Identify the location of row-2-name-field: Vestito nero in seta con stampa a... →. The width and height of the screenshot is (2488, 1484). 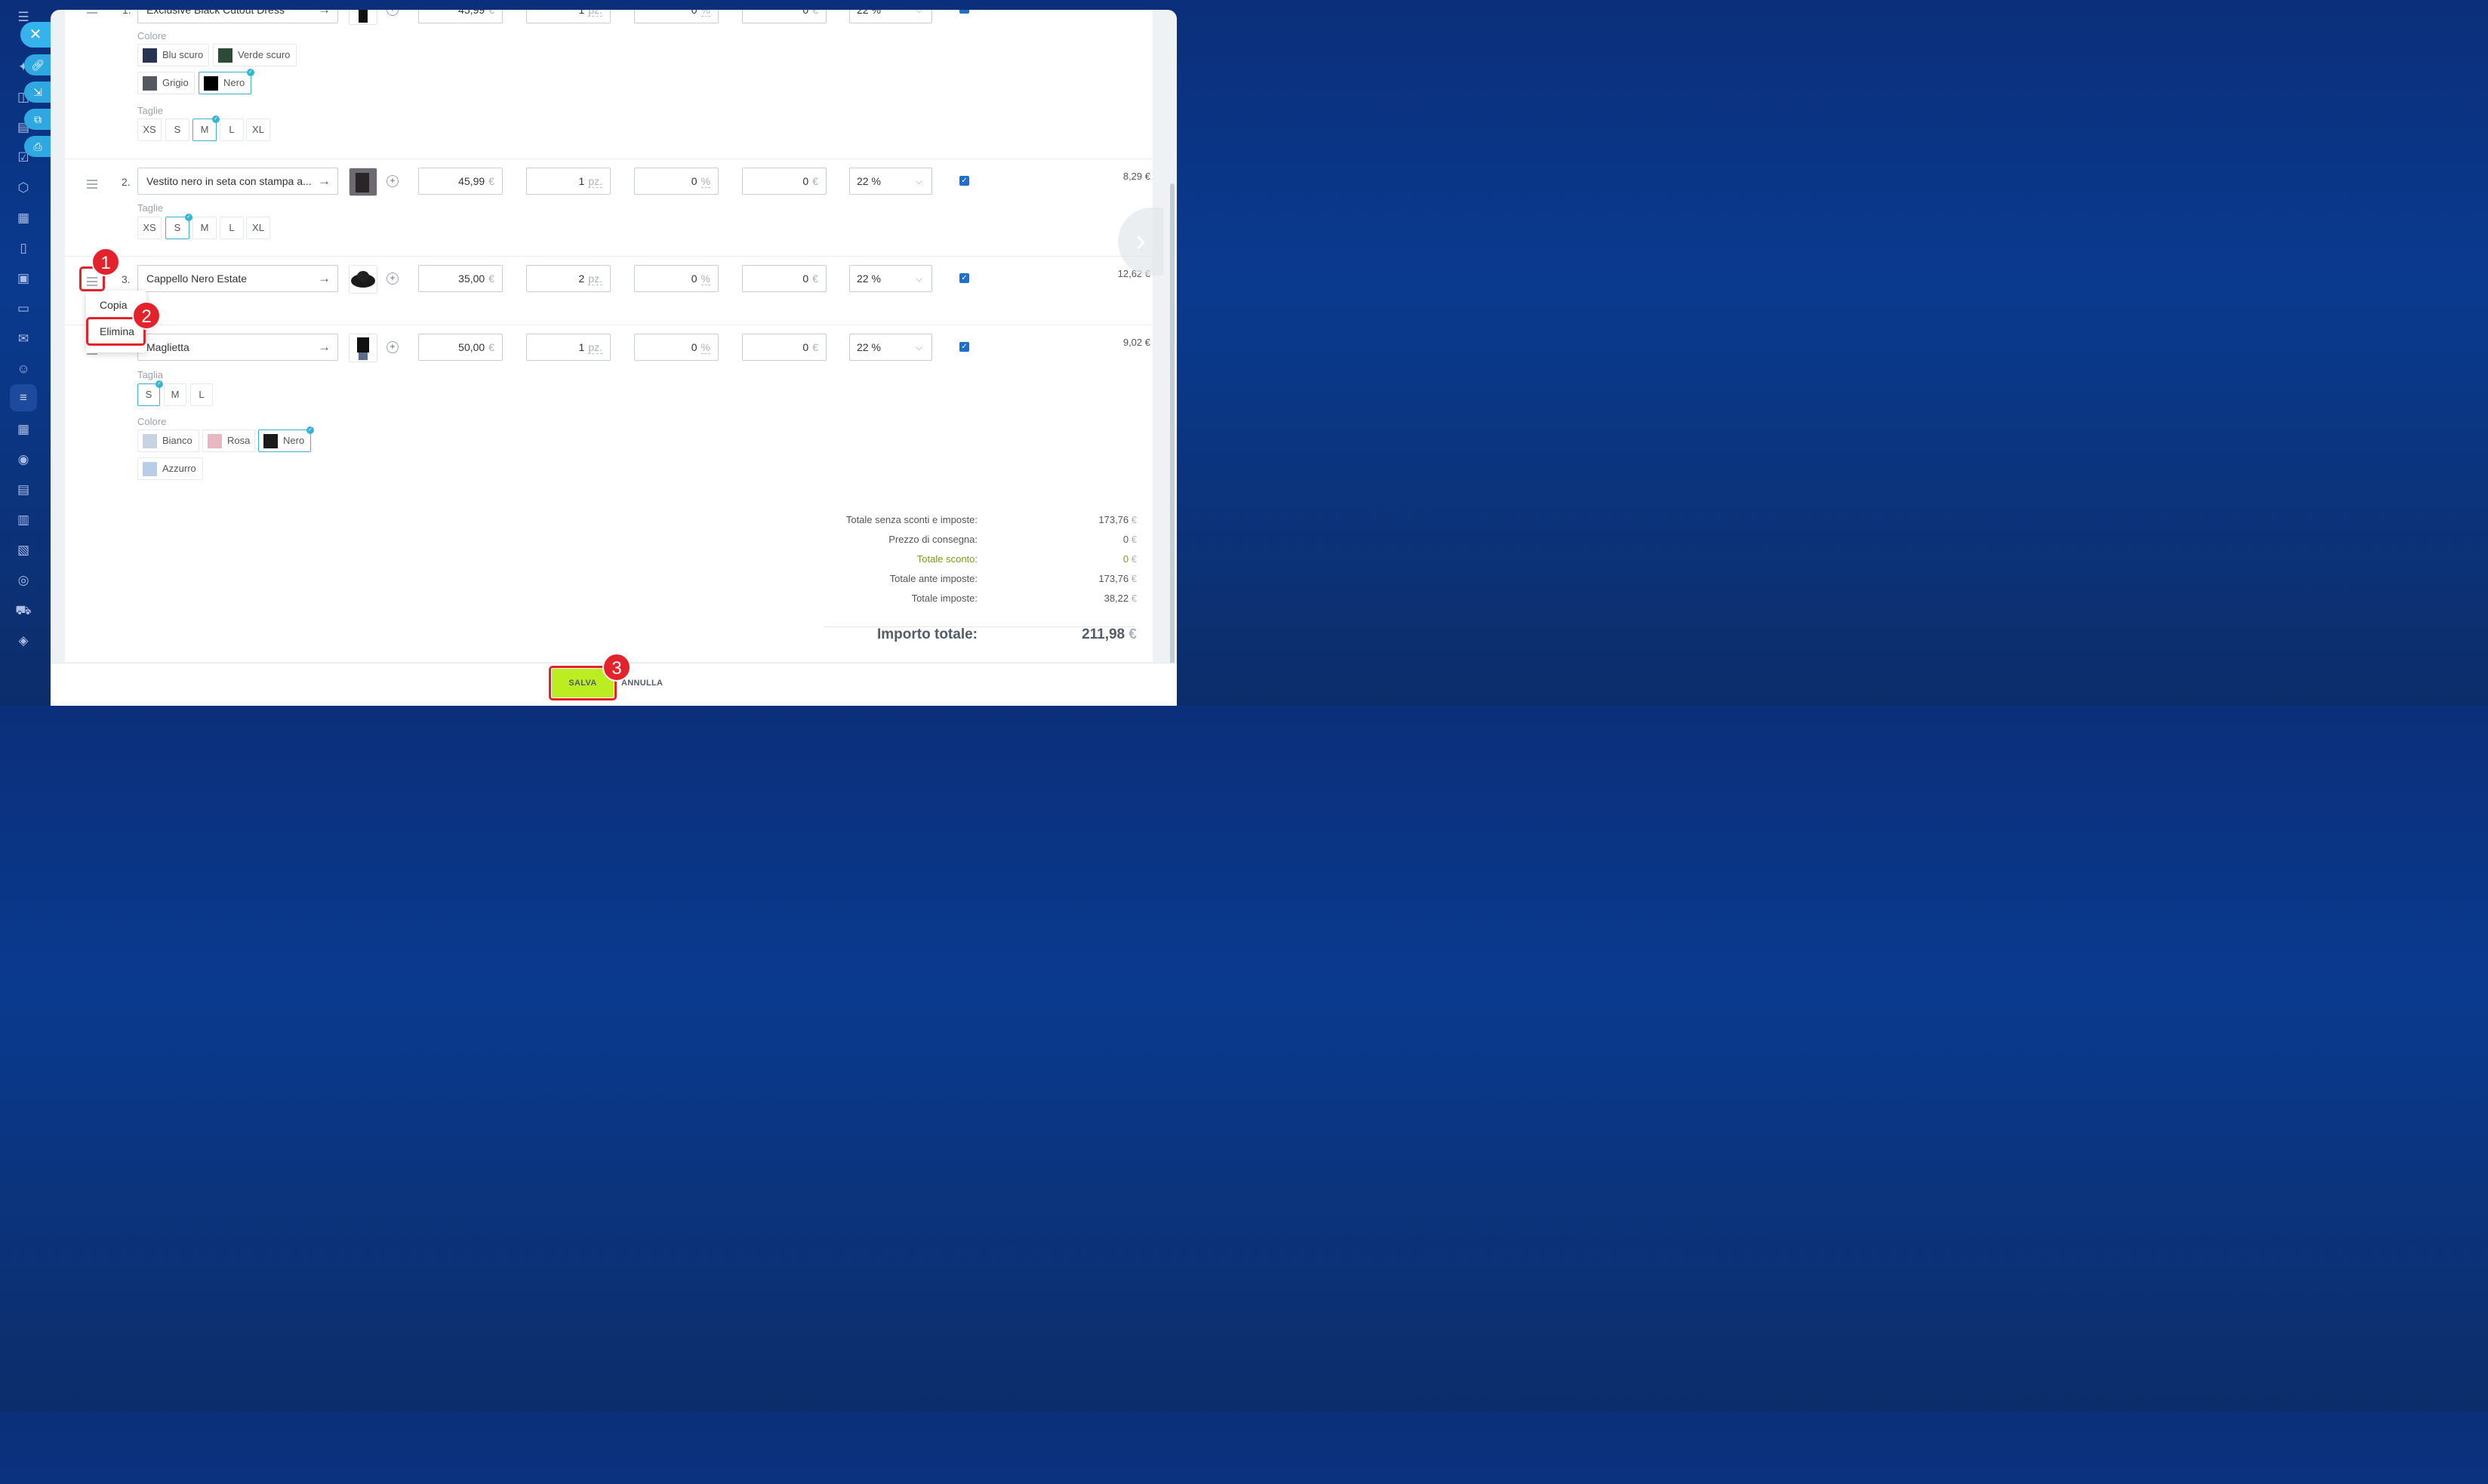
(237, 181).